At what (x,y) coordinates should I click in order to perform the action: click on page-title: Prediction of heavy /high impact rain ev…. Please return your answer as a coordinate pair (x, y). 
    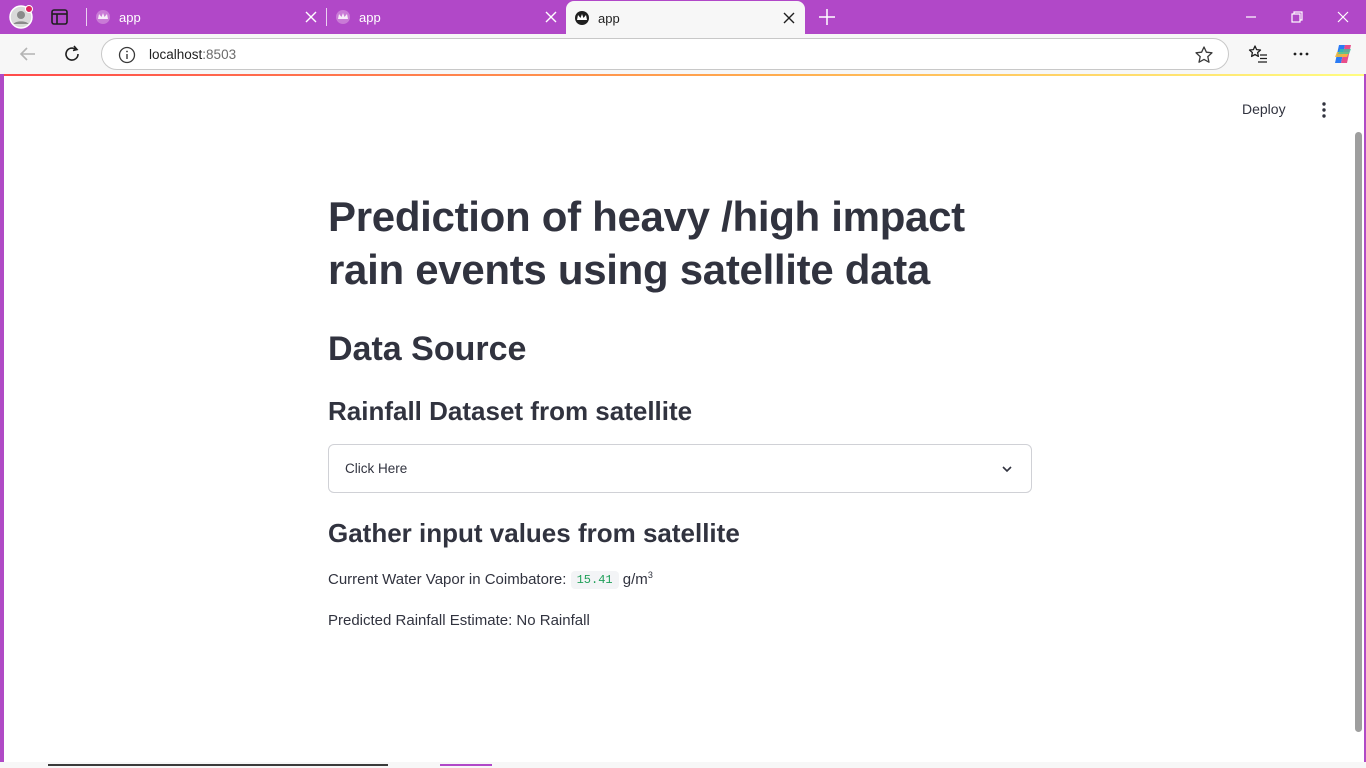
    Looking at the image, I should click on (646, 243).